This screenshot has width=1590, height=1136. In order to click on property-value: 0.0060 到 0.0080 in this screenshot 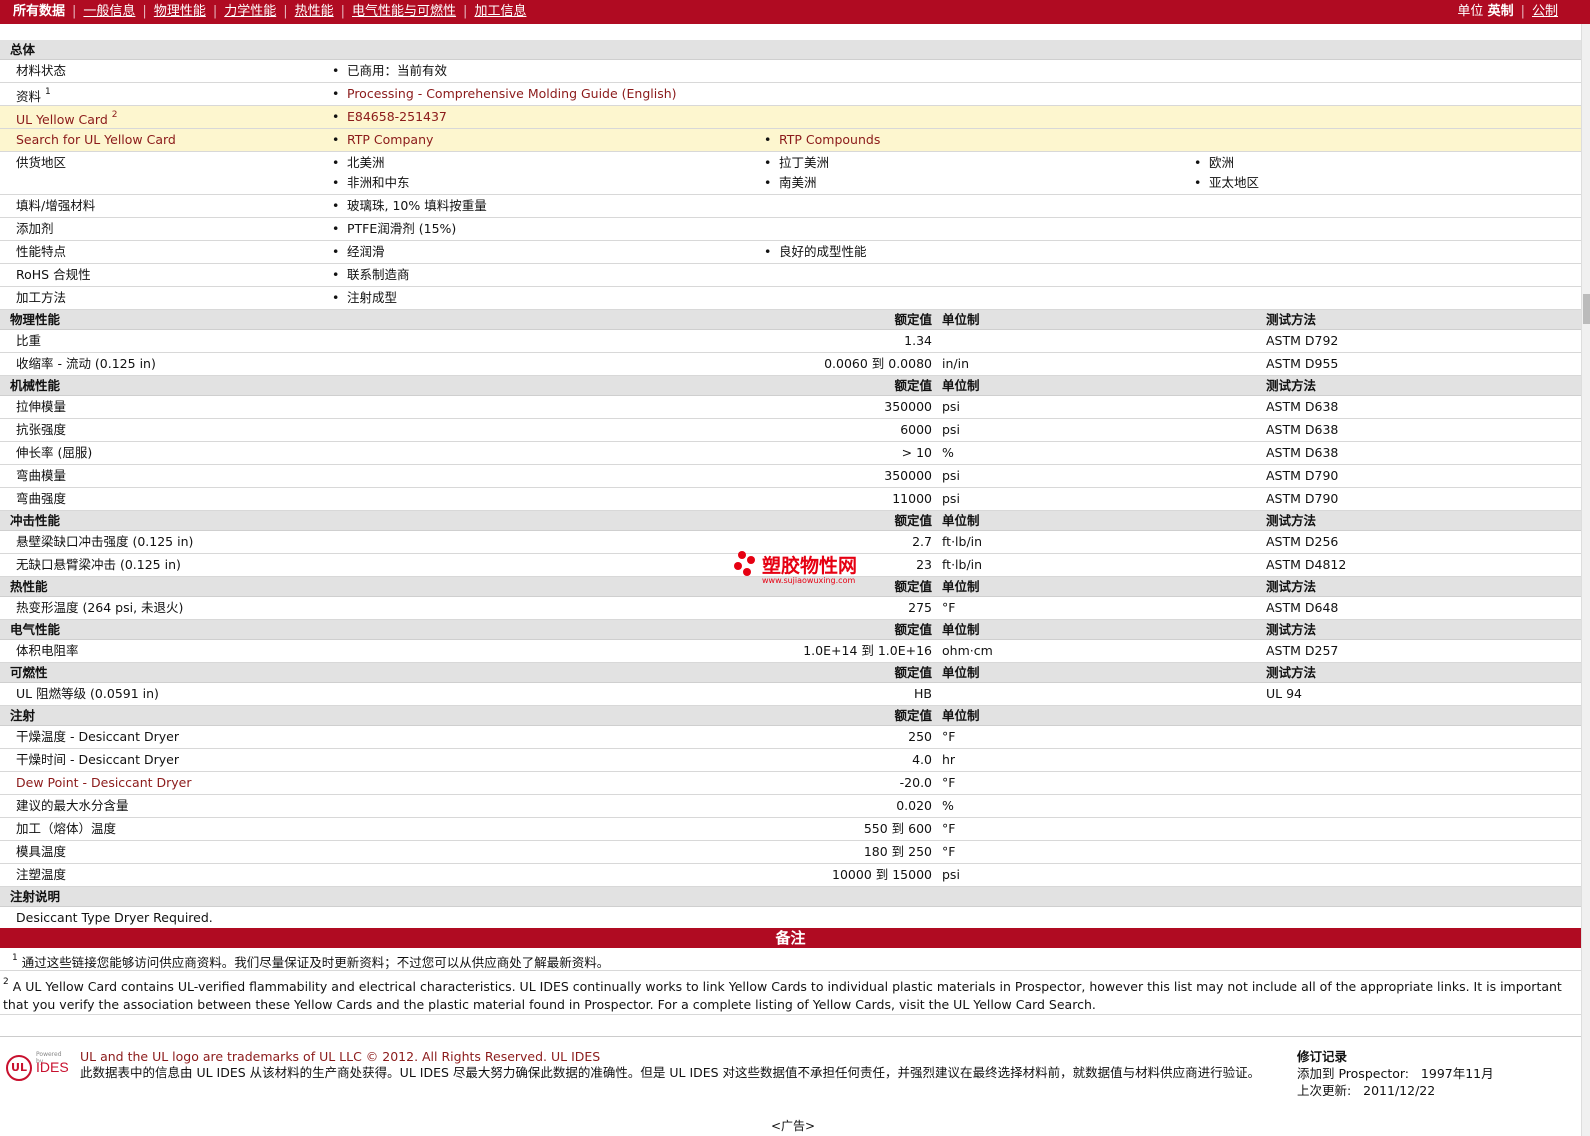, I will do `click(878, 363)`.